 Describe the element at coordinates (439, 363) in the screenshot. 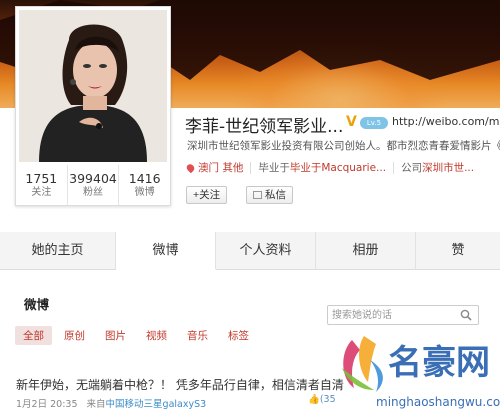

I see `watermark-brand: 名豪网` at that location.